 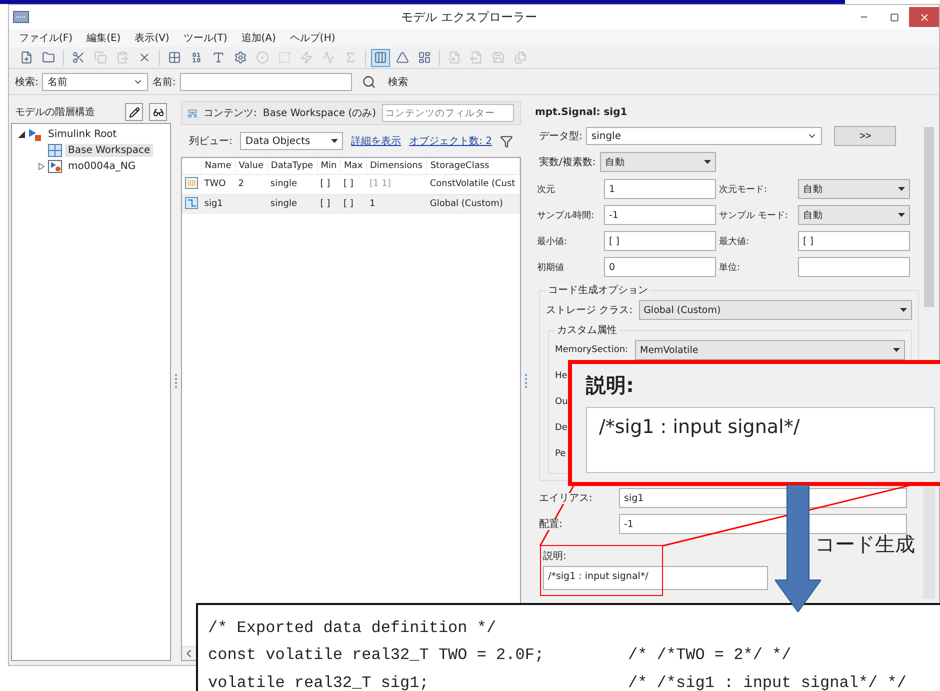 I want to click on table-cell: ConstVolatile (Cust, so click(x=473, y=184).